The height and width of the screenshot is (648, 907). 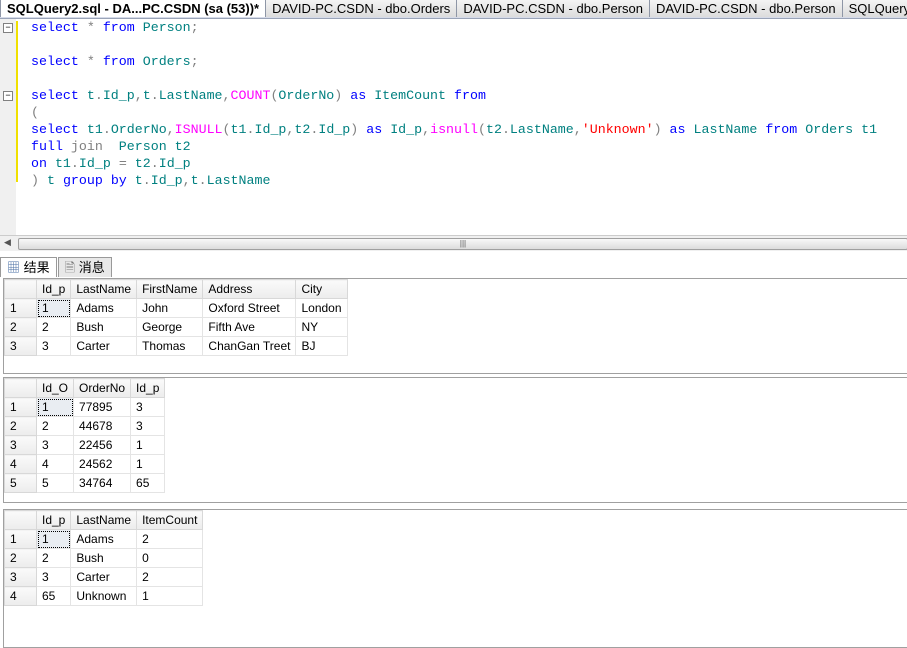 What do you see at coordinates (249, 327) in the screenshot?
I see `table-cell: Fifth Ave` at bounding box center [249, 327].